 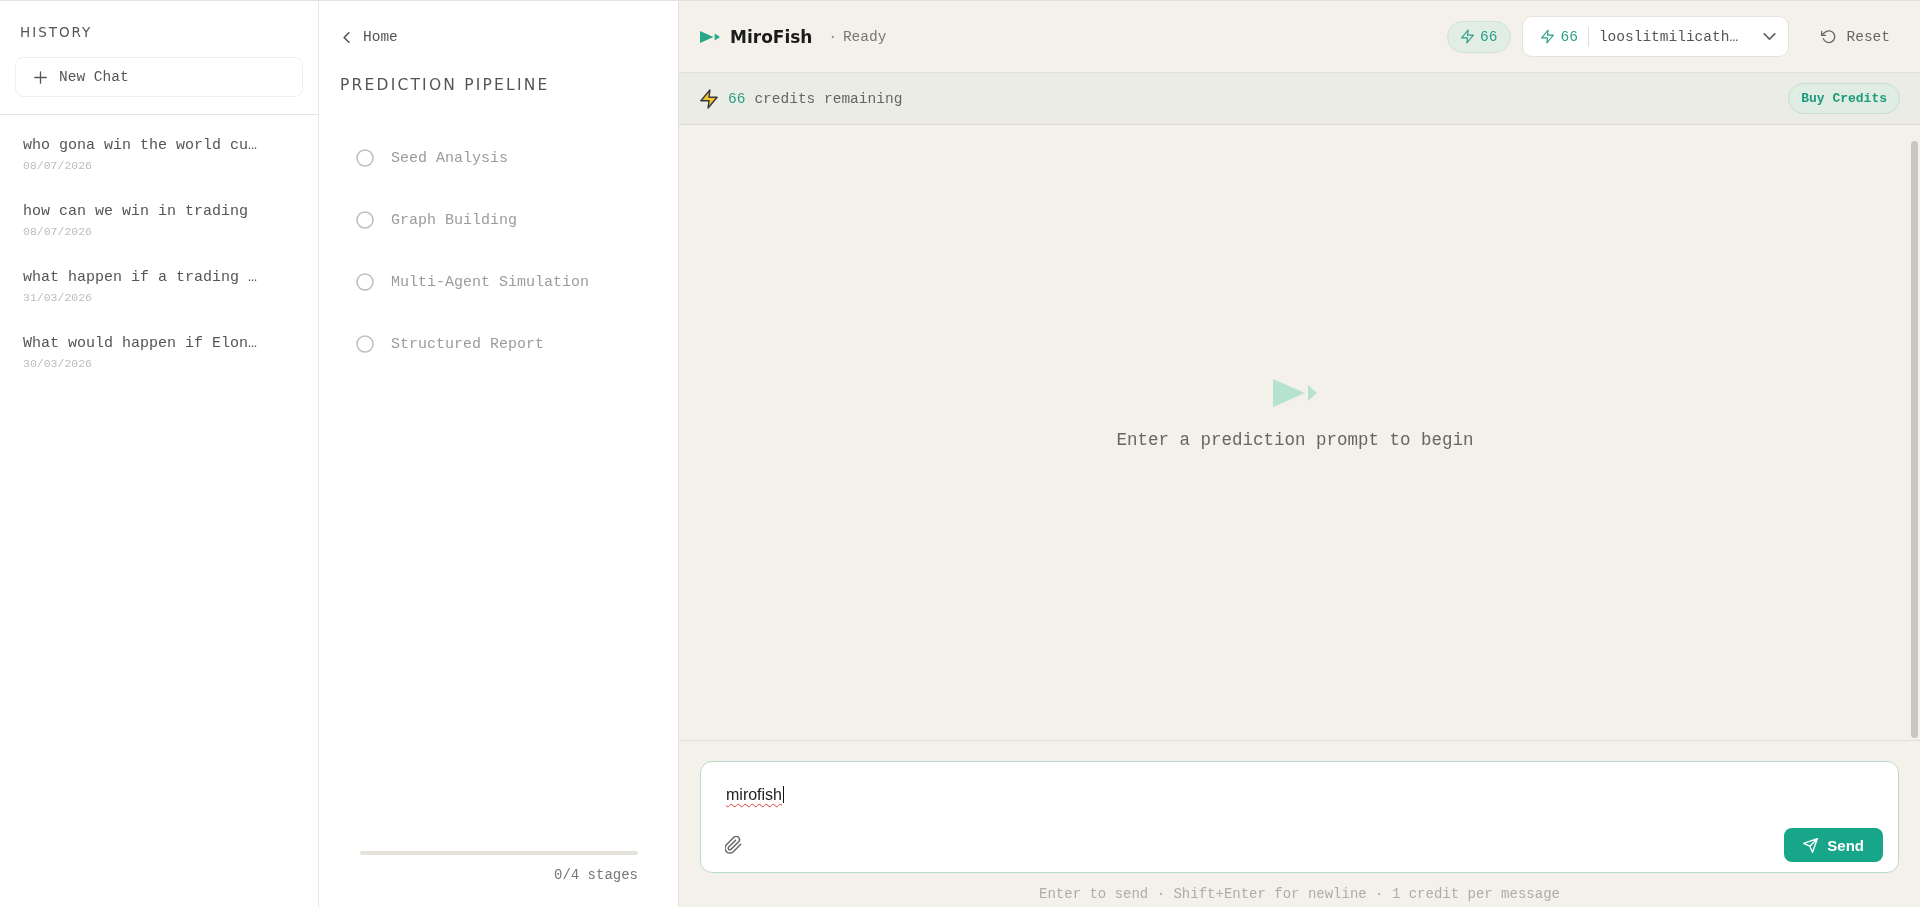 I want to click on history-item: how can we win in trading 08/07/2026, so click(x=159, y=221).